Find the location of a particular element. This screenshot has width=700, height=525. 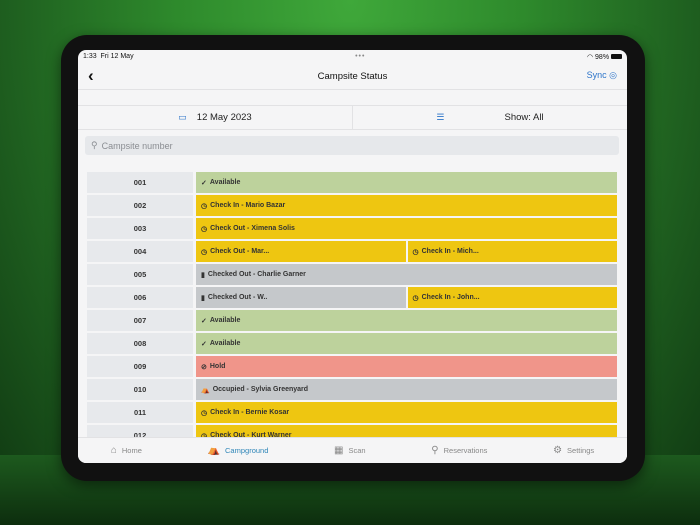

status-cells: ⛺ Occupied - Sylvia Greenyard is located at coordinates (406, 389).